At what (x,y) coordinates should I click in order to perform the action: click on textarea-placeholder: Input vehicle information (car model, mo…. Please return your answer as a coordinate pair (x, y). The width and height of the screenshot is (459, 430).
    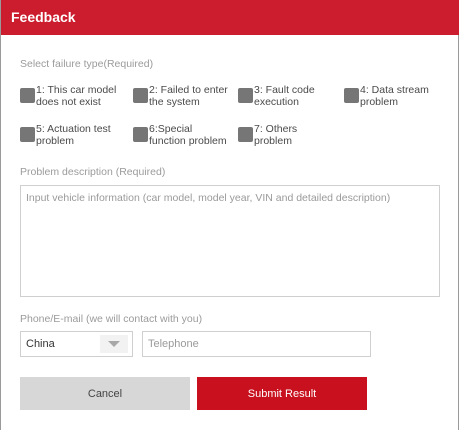
    Looking at the image, I should click on (208, 198).